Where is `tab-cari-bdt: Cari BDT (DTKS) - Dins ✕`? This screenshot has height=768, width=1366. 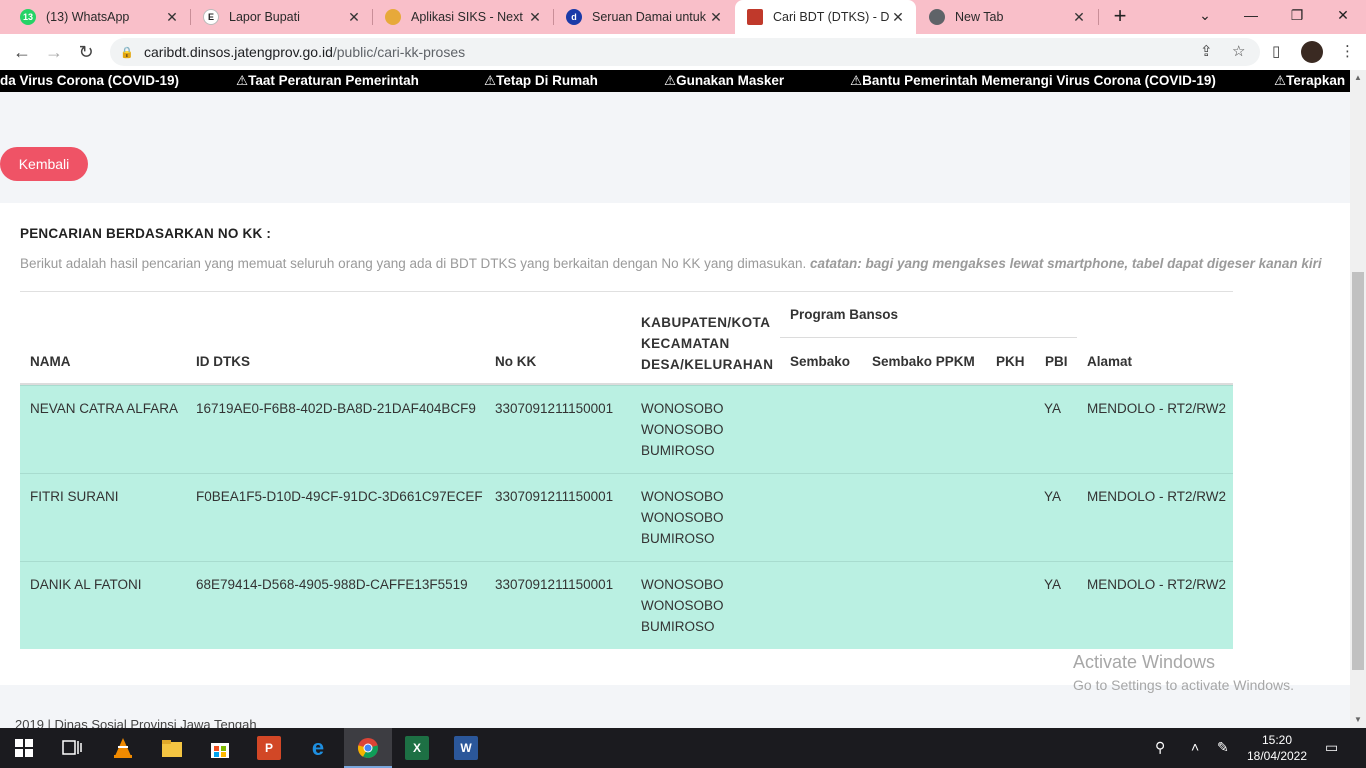 tab-cari-bdt: Cari BDT (DTKS) - Dins ✕ is located at coordinates (825, 17).